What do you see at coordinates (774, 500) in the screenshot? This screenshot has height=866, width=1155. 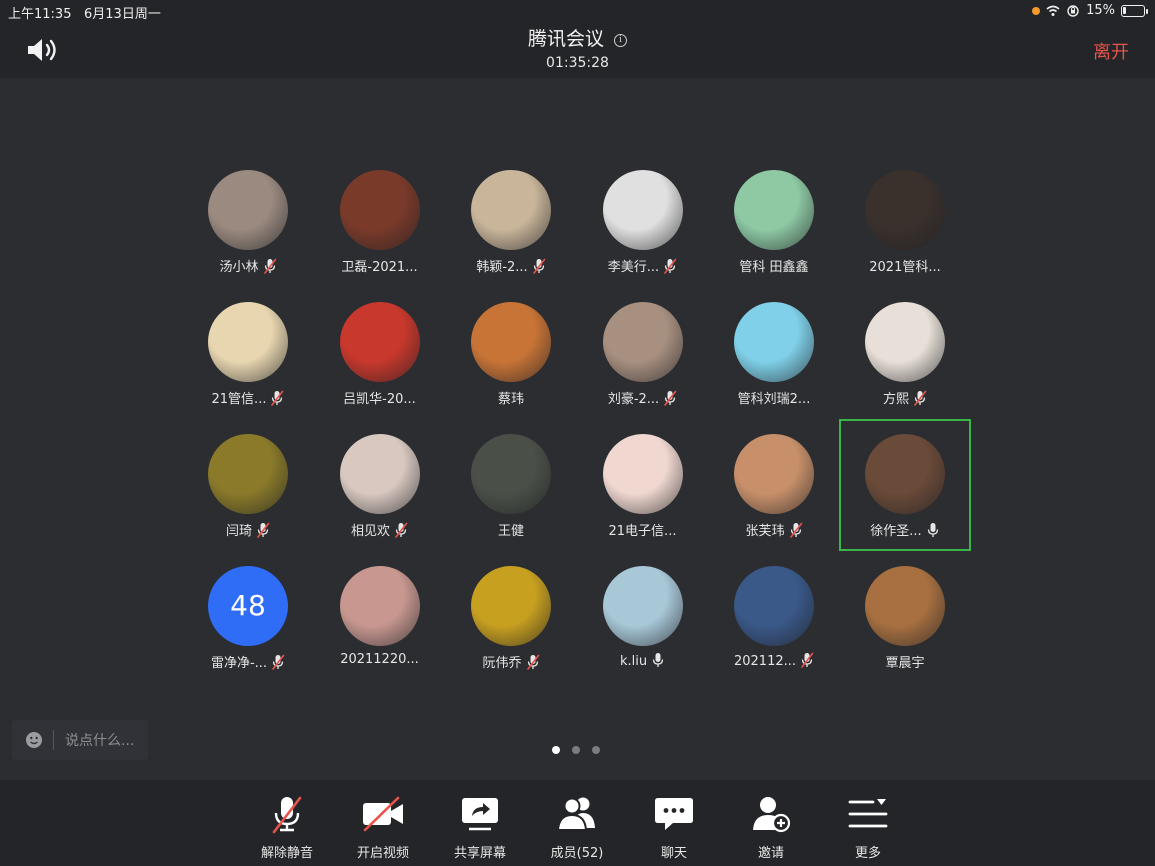 I see `participant-tile: 张芙玮` at bounding box center [774, 500].